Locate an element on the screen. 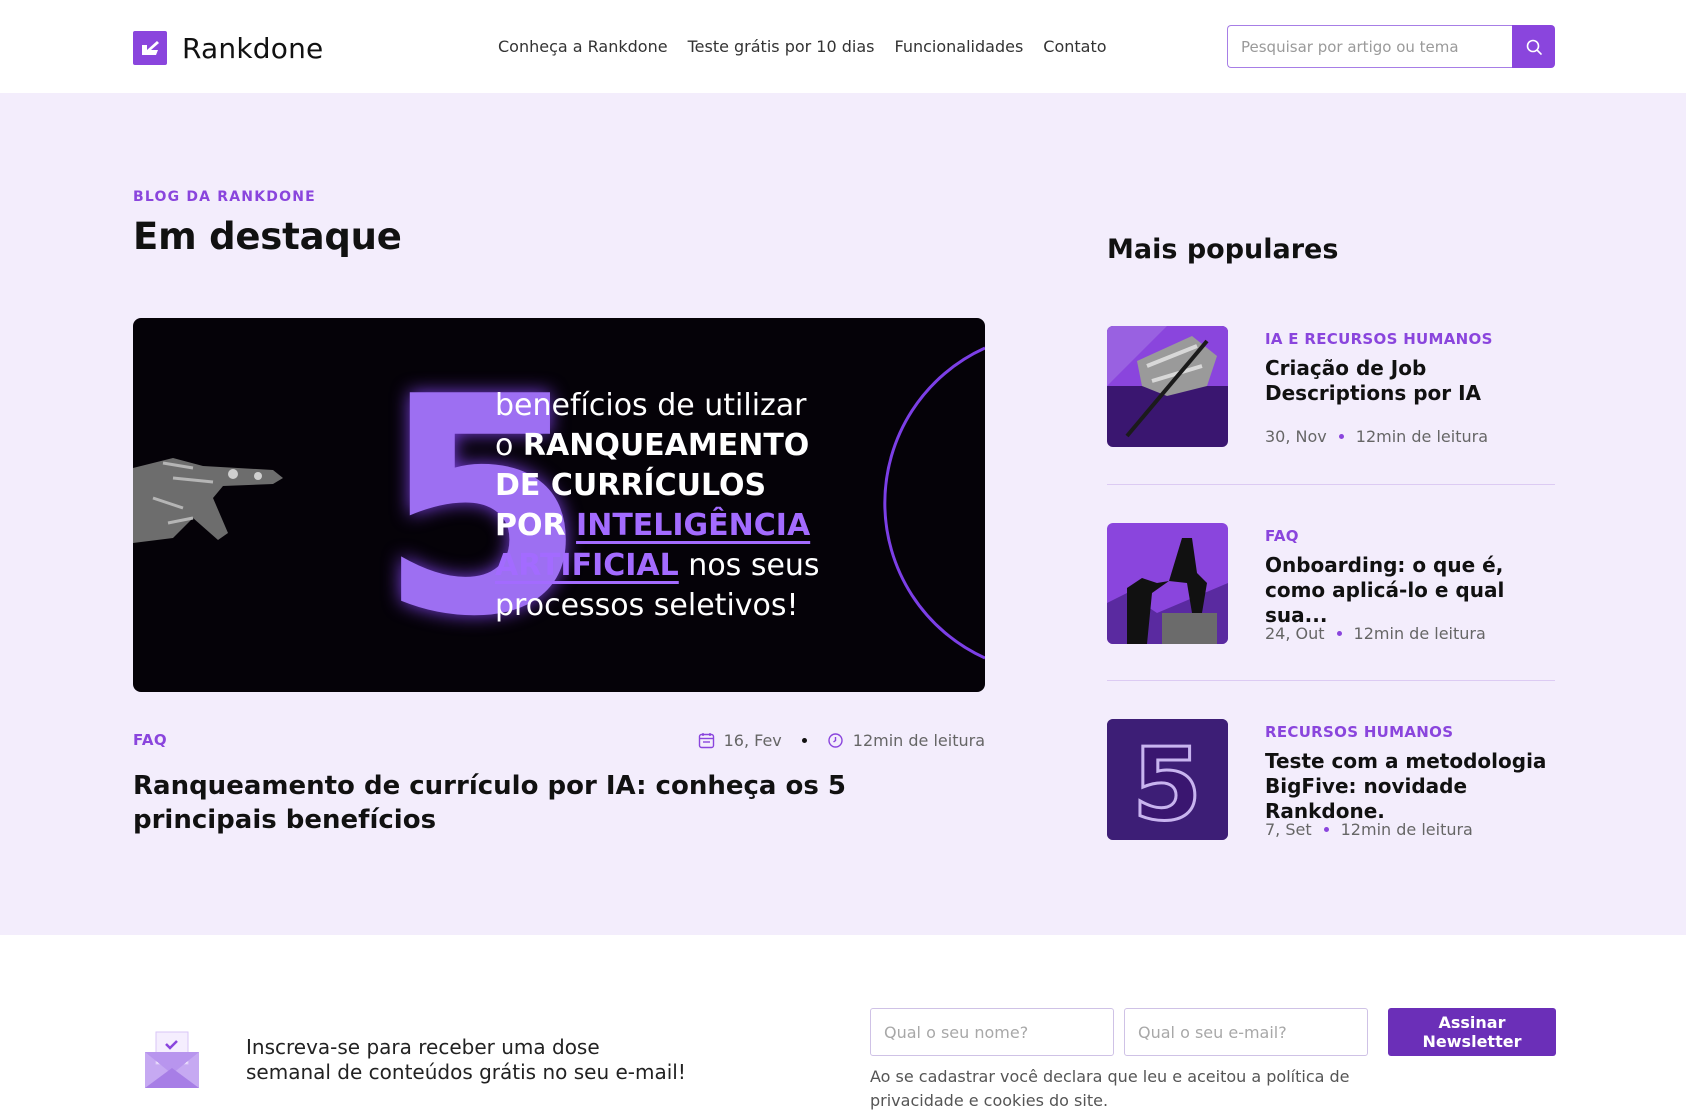 This screenshot has width=1686, height=1113. banner-line-4: POR INTELIGÊNCIA is located at coordinates (653, 525).